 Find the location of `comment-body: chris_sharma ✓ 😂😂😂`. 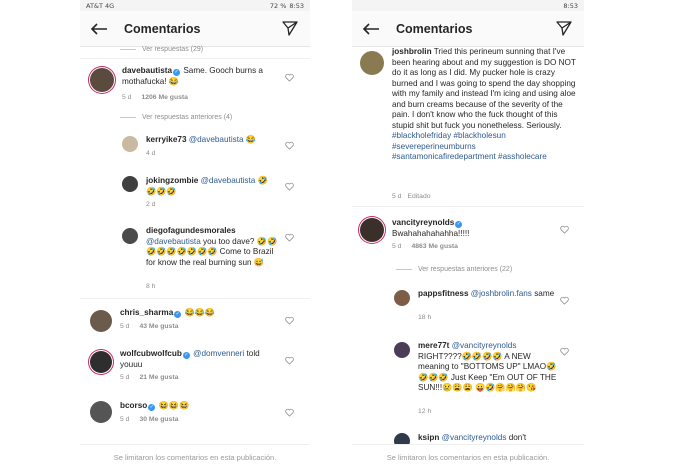

comment-body: chris_sharma ✓ 😂😂😂 is located at coordinates (195, 313).